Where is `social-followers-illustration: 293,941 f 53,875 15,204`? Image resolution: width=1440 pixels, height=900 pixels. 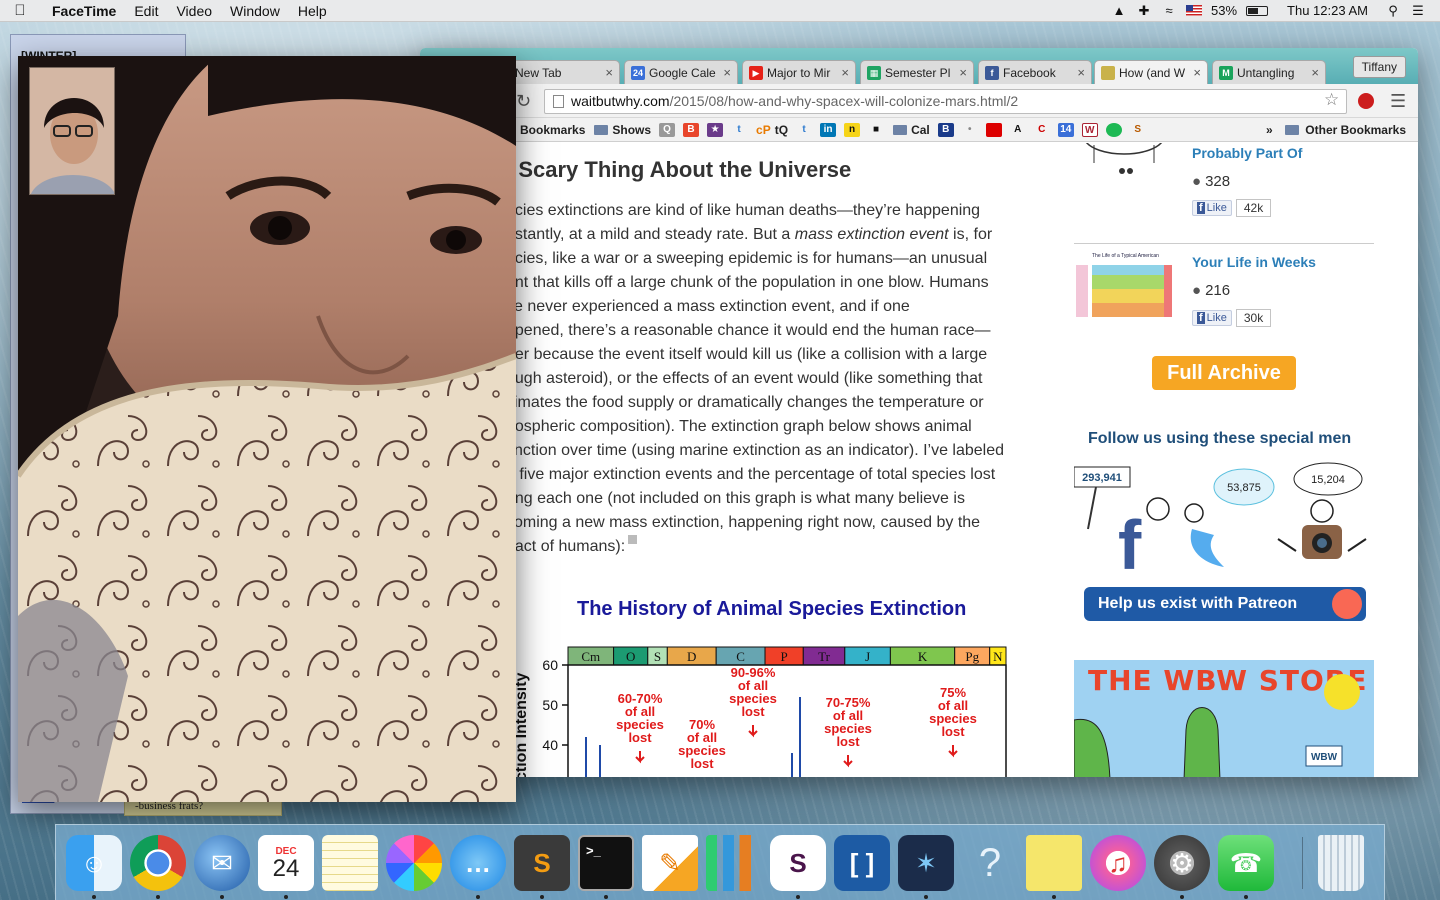
social-followers-illustration: 293,941 f 53,875 15,204 is located at coordinates (1224, 518).